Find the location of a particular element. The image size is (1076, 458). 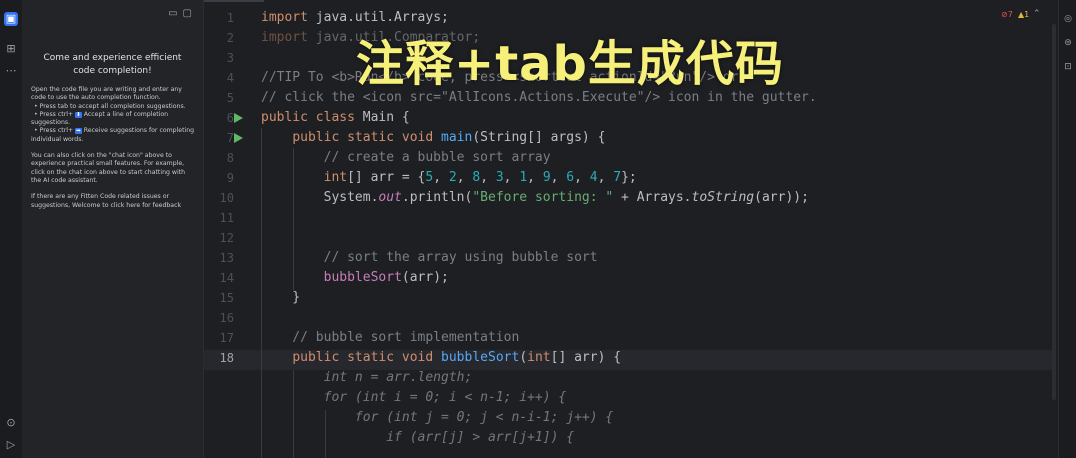

line-number: 13 is located at coordinates (226, 258).